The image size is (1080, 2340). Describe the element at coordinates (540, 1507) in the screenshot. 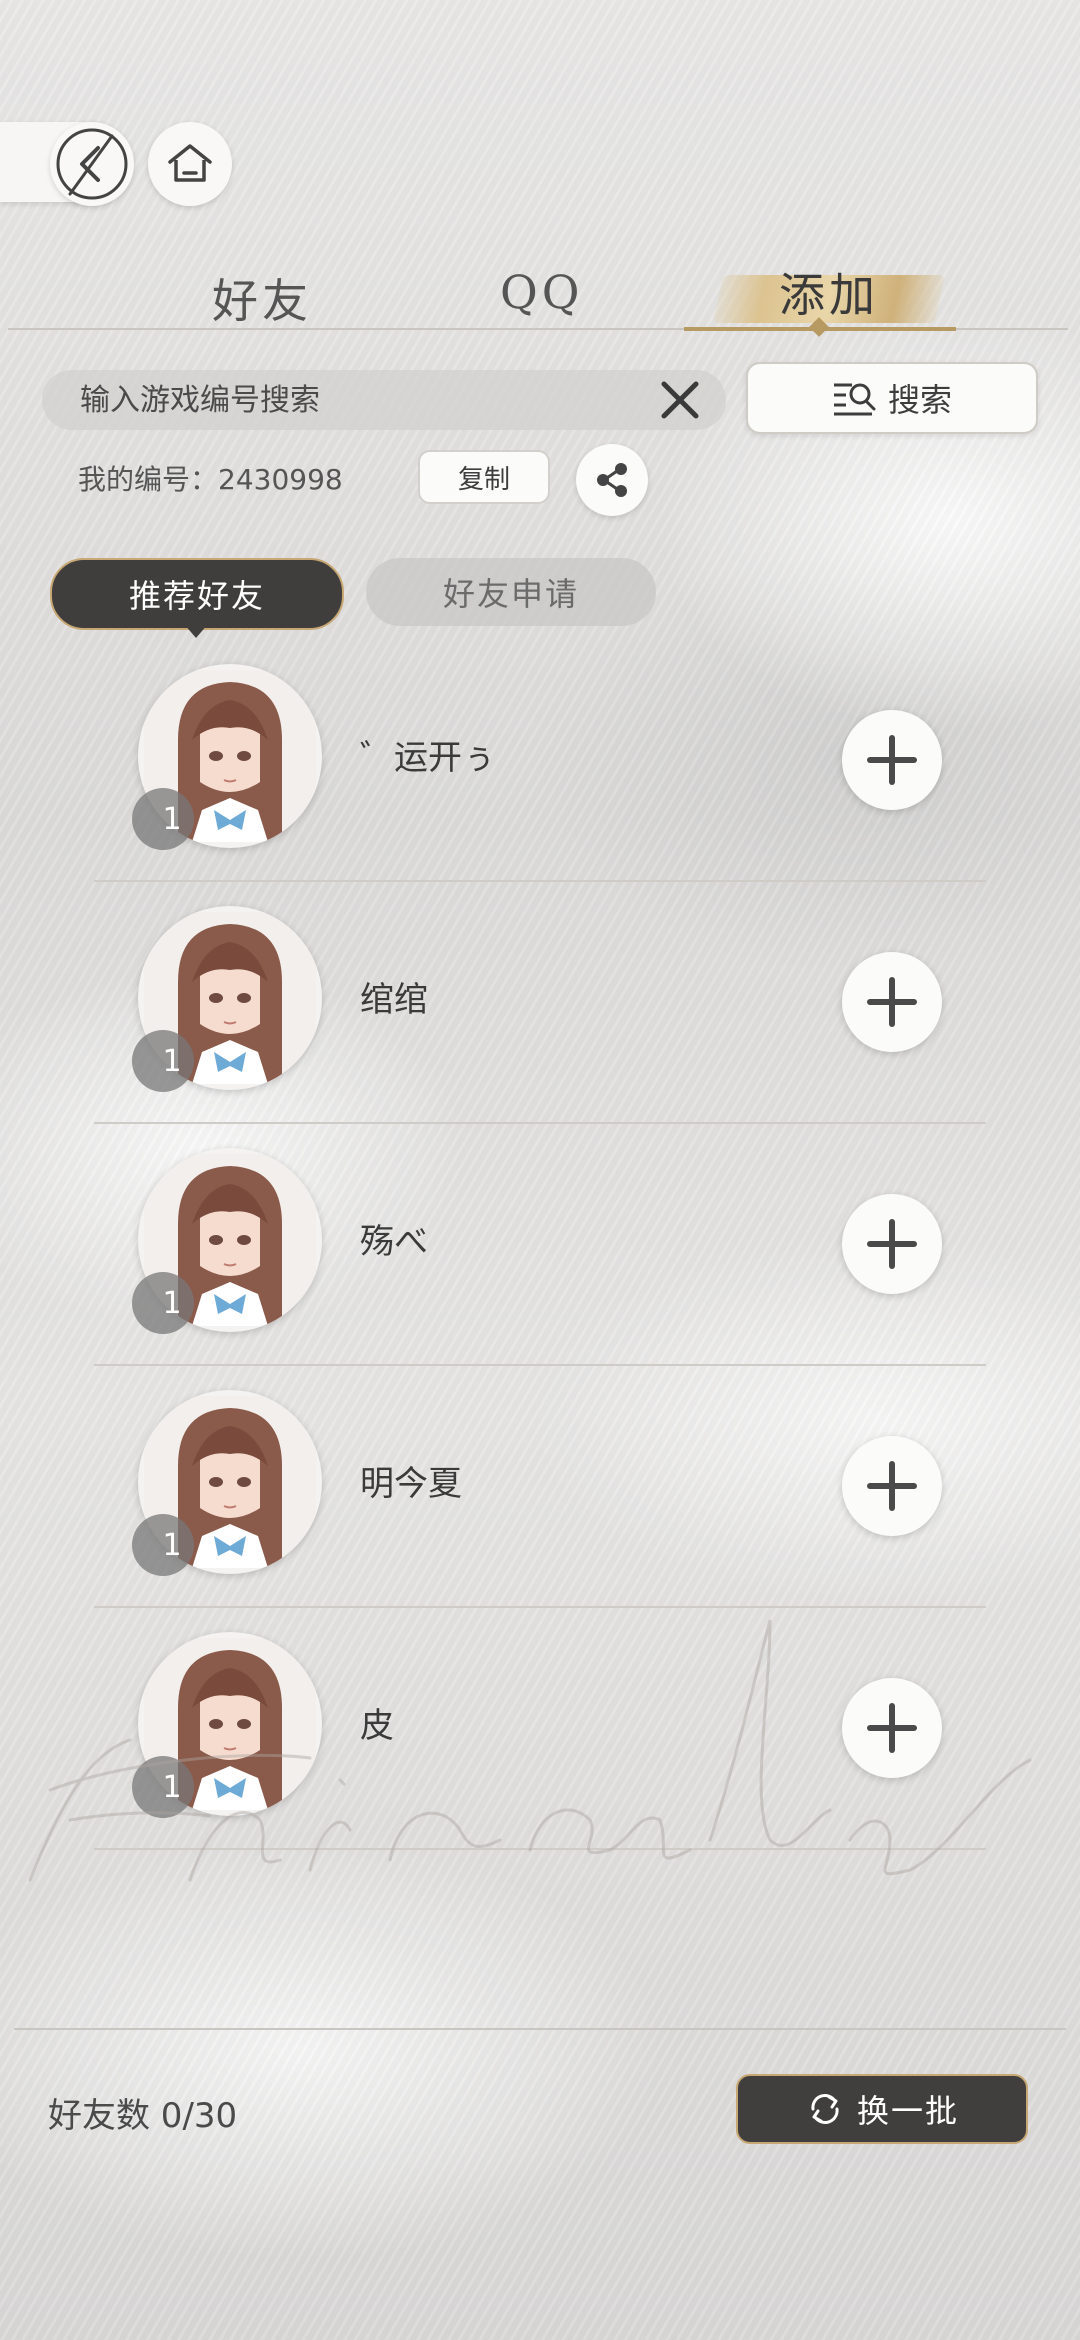

I see `friend-row: 1 明今夏` at that location.